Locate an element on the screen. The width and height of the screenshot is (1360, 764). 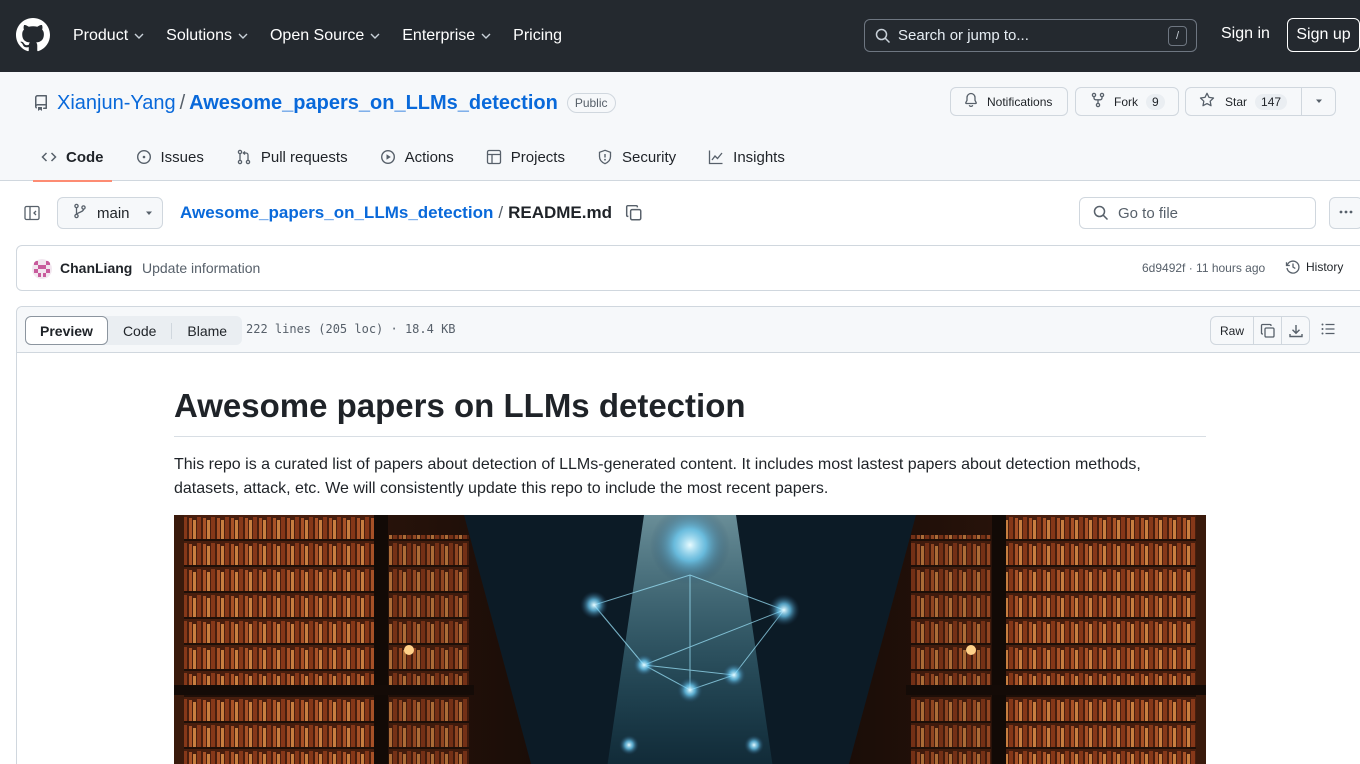
tab-insights: Insights is located at coordinates (746, 157).